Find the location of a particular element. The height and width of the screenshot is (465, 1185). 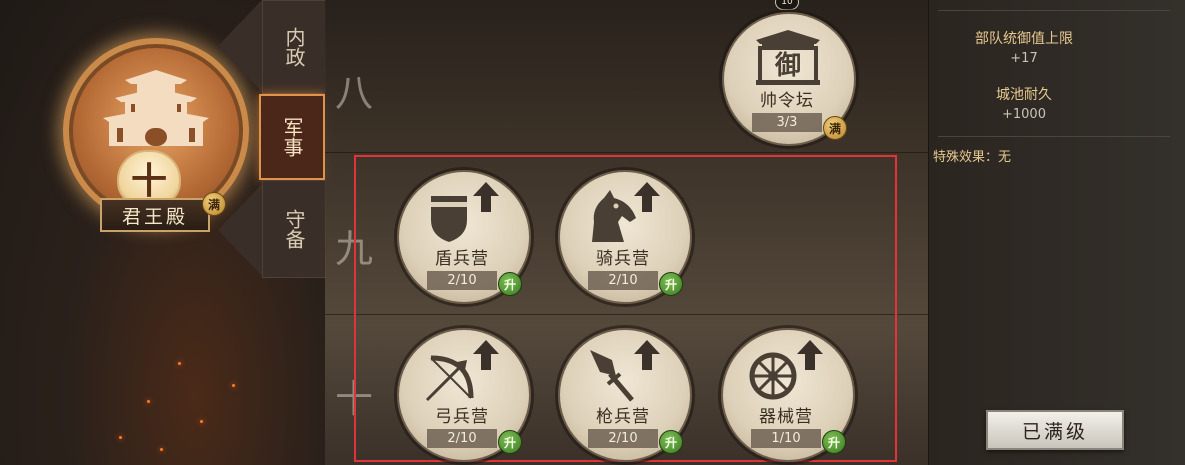

tab-military: 军事 is located at coordinates (292, 137).